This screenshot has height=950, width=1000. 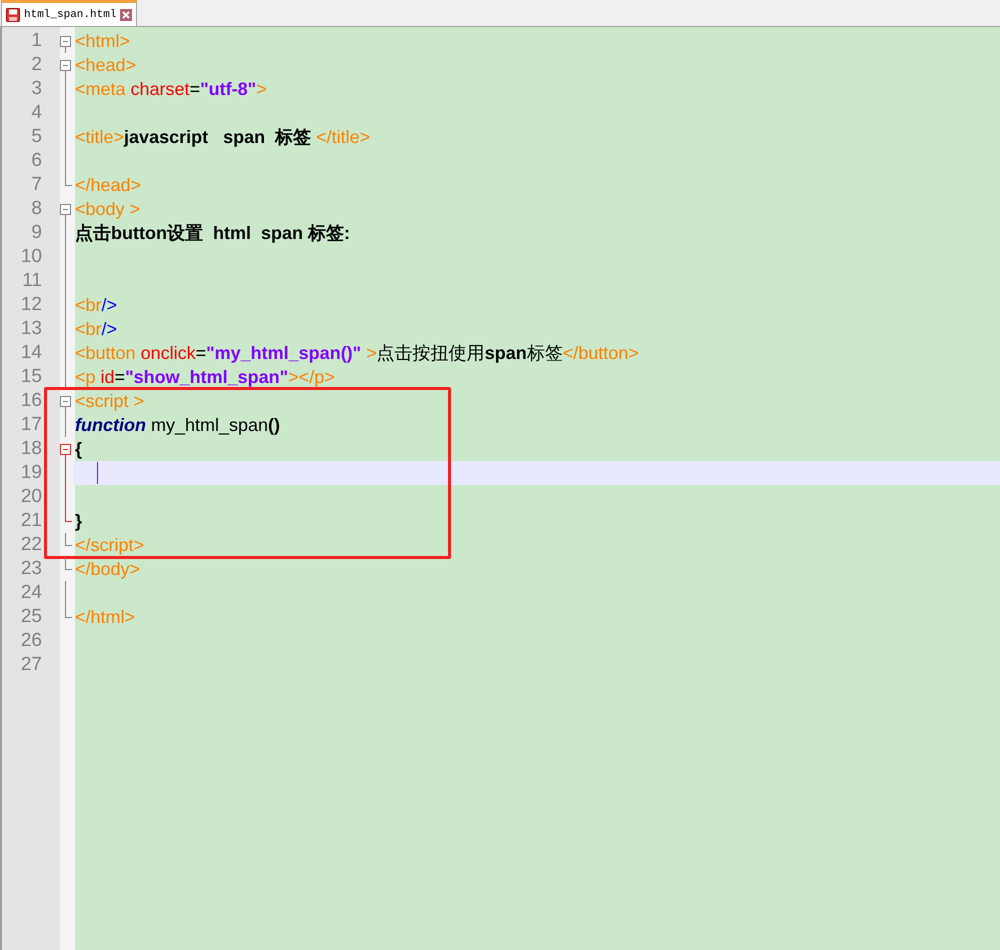 I want to click on code-line: function my_html_span(), so click(x=177, y=425).